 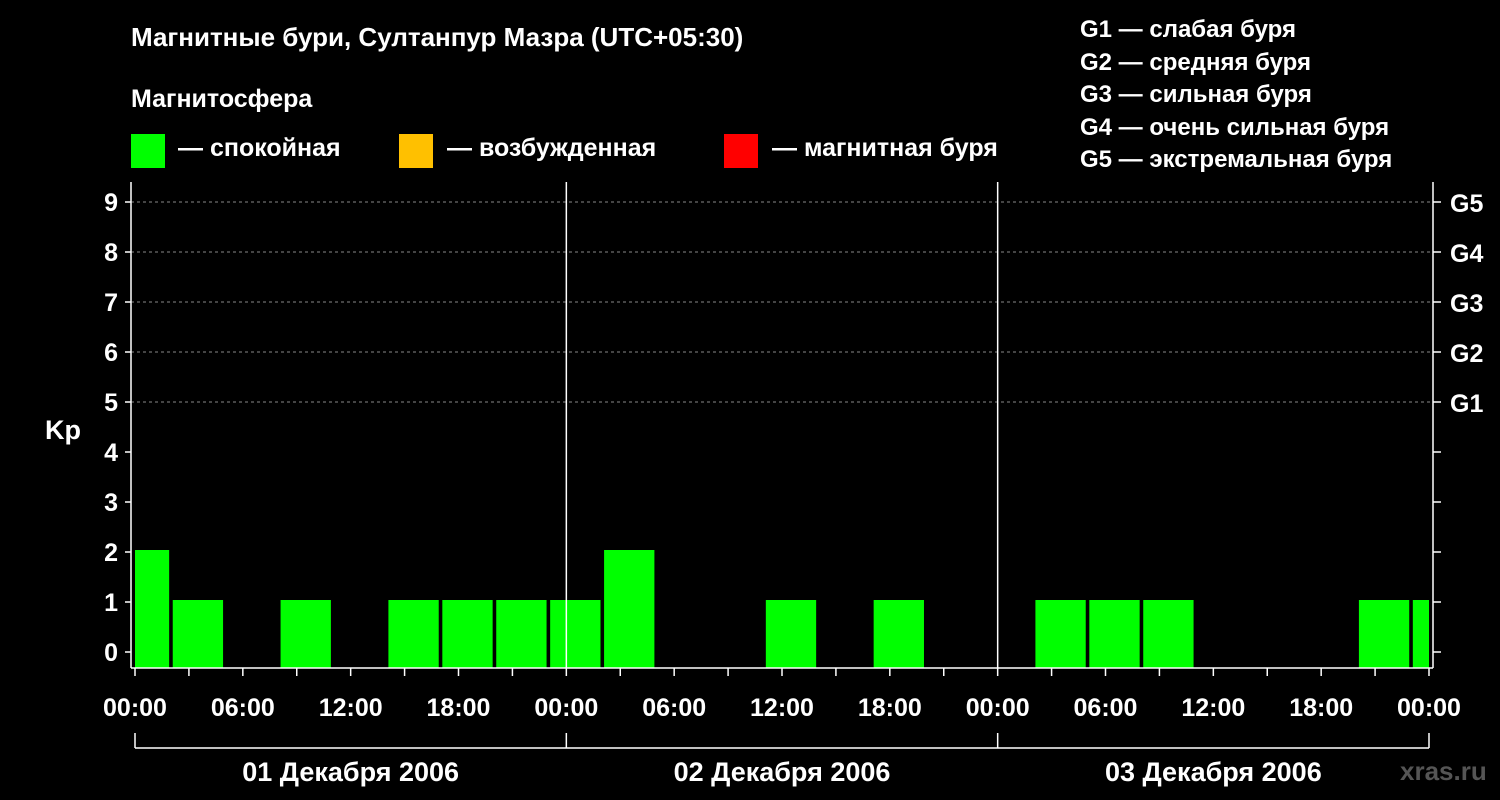 What do you see at coordinates (111, 203) in the screenshot?
I see `y-tick-label: 9` at bounding box center [111, 203].